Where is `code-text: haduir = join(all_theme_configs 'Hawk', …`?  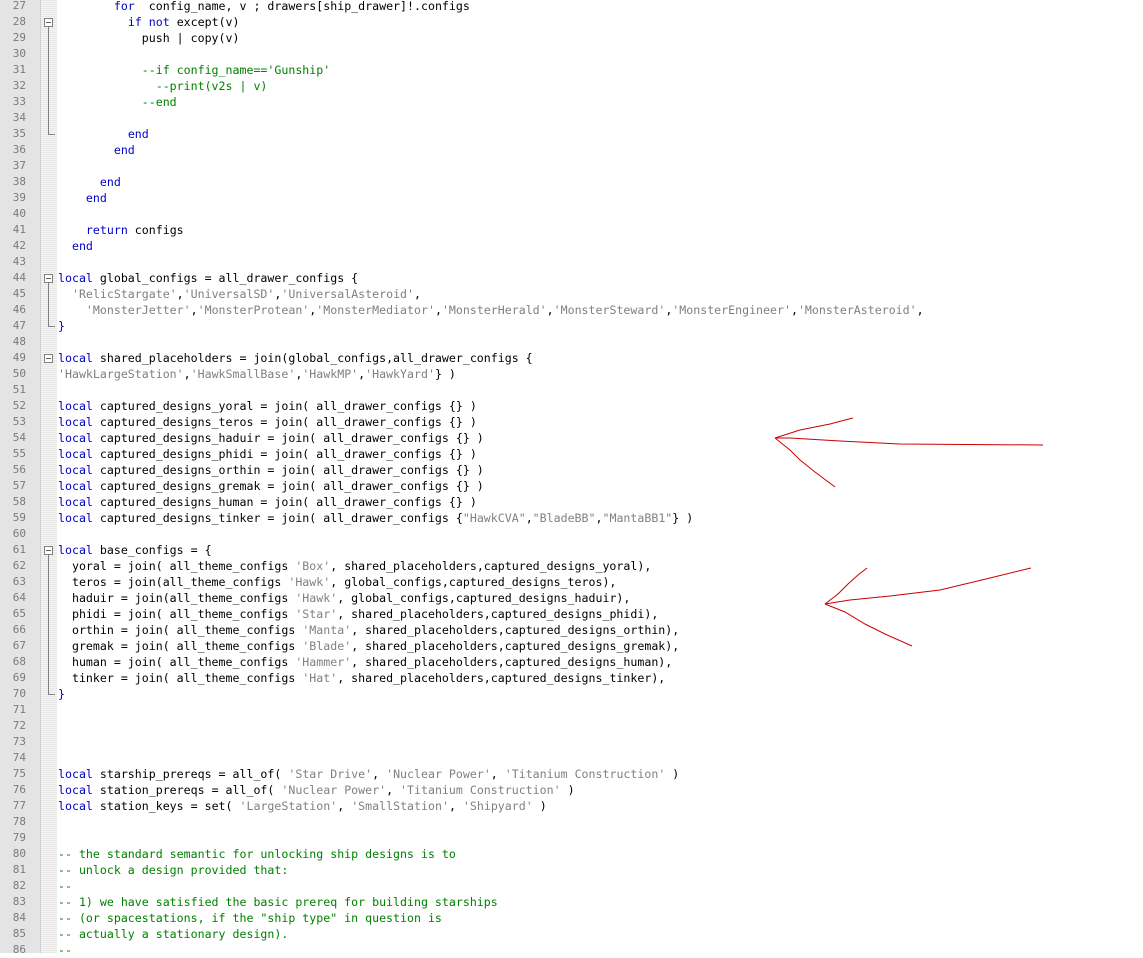
code-text: haduir = join(all_theme_configs 'Hawk', … is located at coordinates (344, 598).